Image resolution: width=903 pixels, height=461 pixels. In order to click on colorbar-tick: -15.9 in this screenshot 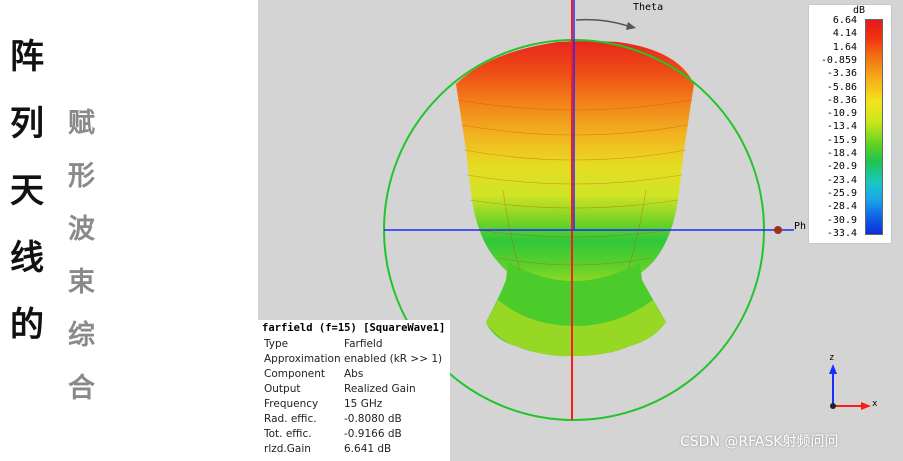, I will do `click(841, 140)`.